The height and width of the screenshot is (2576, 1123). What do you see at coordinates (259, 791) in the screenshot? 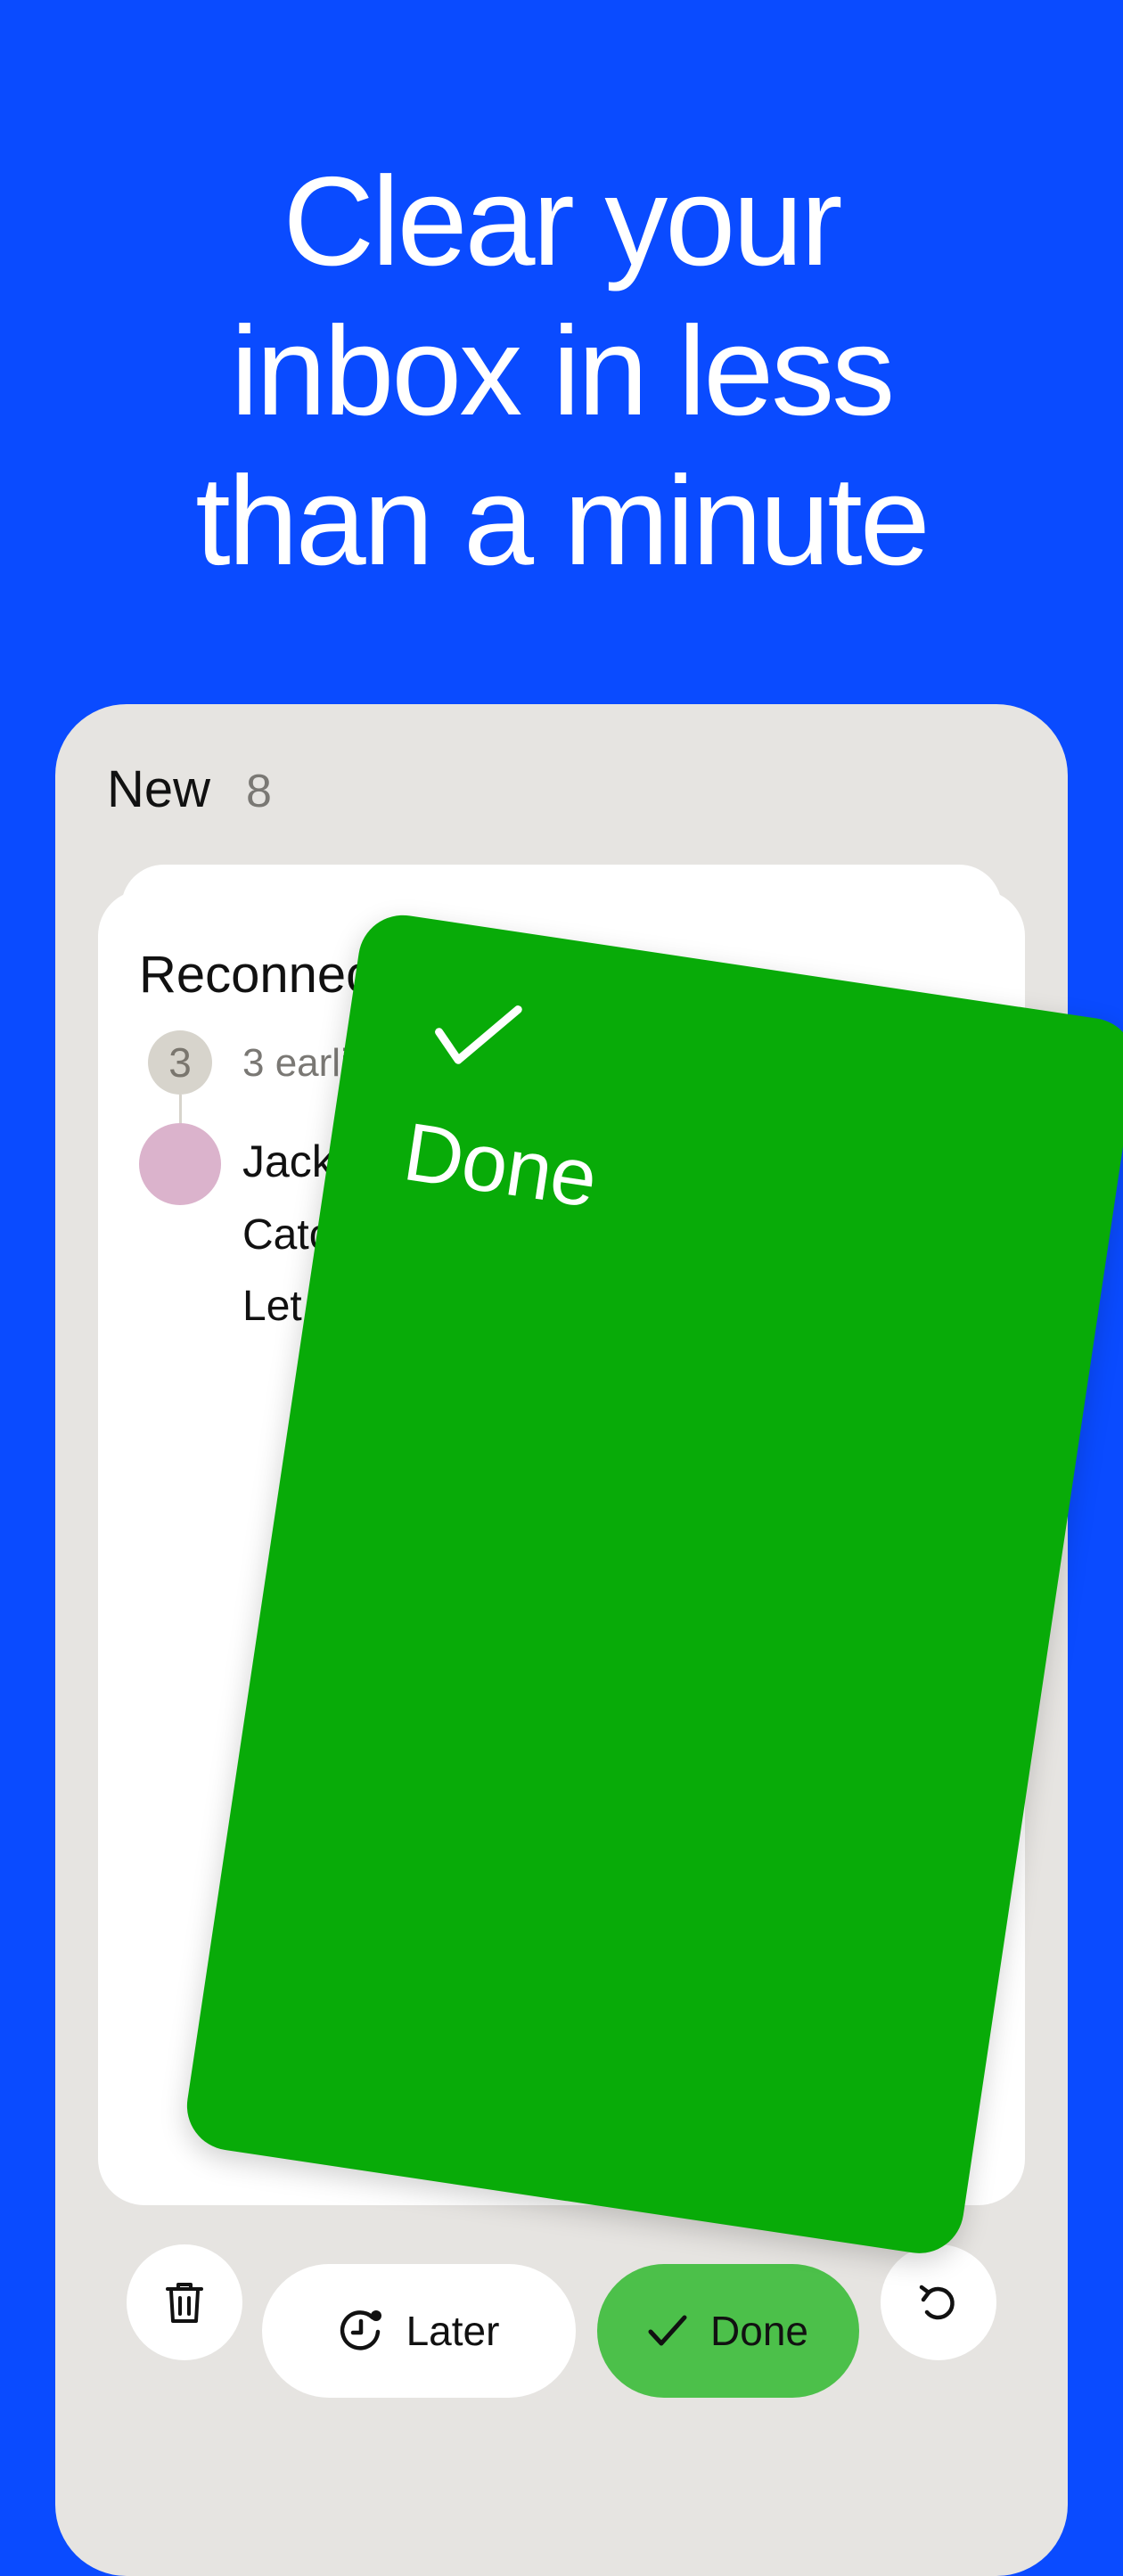
I see `section-count: 8` at bounding box center [259, 791].